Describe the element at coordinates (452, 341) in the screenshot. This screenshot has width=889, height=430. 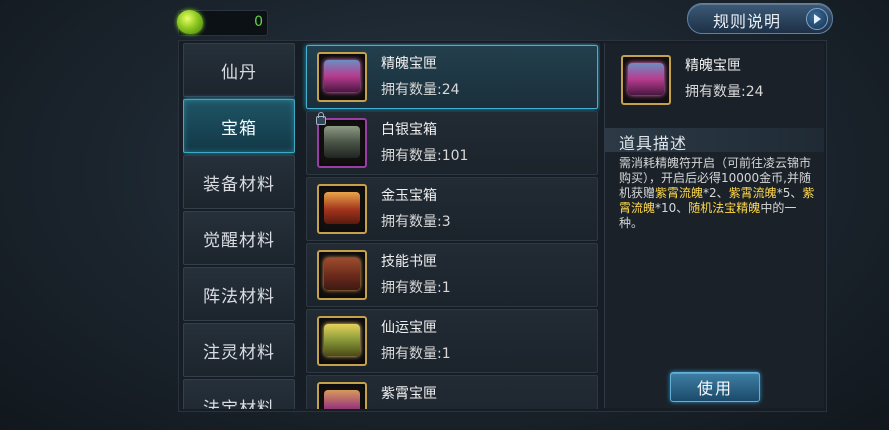
I see `list-item: 仙运宝匣 拥有数量:1` at that location.